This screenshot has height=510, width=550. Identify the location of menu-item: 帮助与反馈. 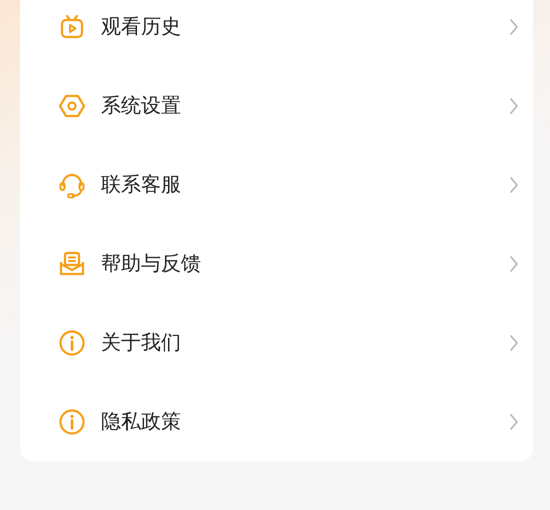
(276, 263).